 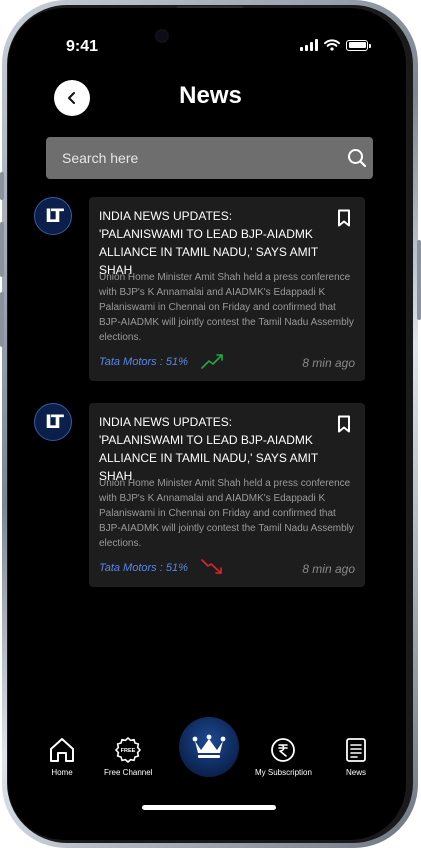 What do you see at coordinates (419, 280) in the screenshot?
I see `power-button` at bounding box center [419, 280].